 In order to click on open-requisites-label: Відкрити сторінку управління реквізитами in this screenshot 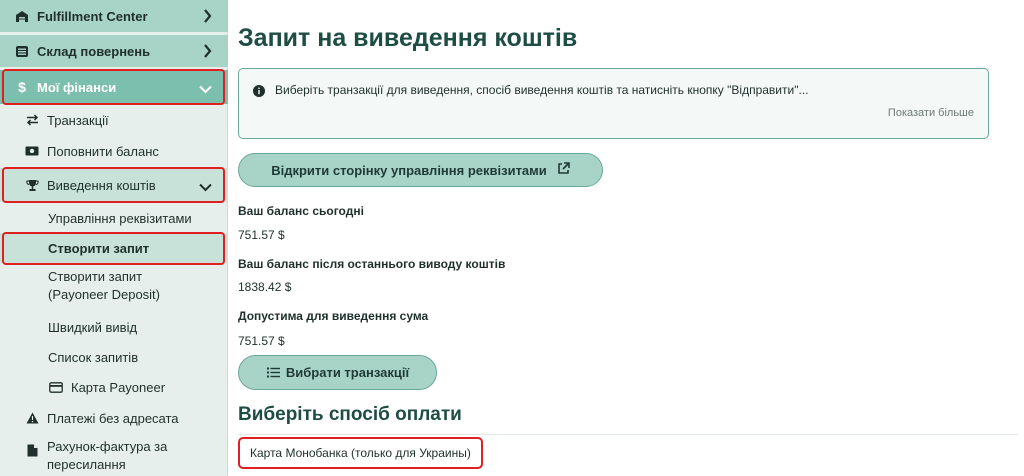, I will do `click(409, 170)`.